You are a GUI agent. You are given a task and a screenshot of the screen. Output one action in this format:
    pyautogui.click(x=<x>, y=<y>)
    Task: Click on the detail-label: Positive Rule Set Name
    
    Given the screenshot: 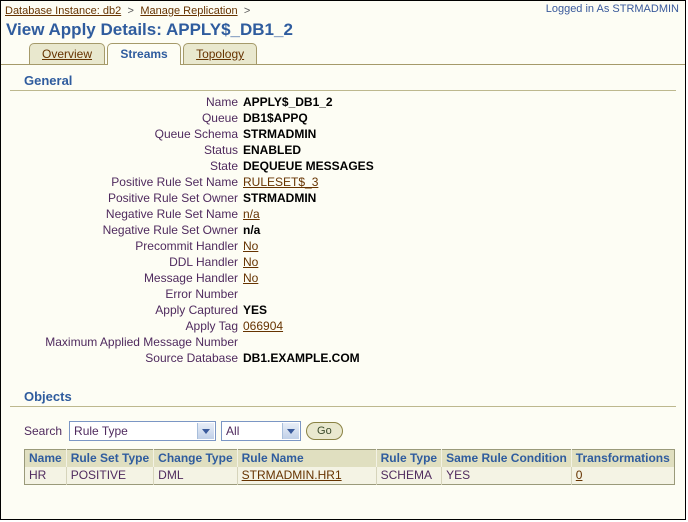 What is the action you would take?
    pyautogui.click(x=174, y=182)
    